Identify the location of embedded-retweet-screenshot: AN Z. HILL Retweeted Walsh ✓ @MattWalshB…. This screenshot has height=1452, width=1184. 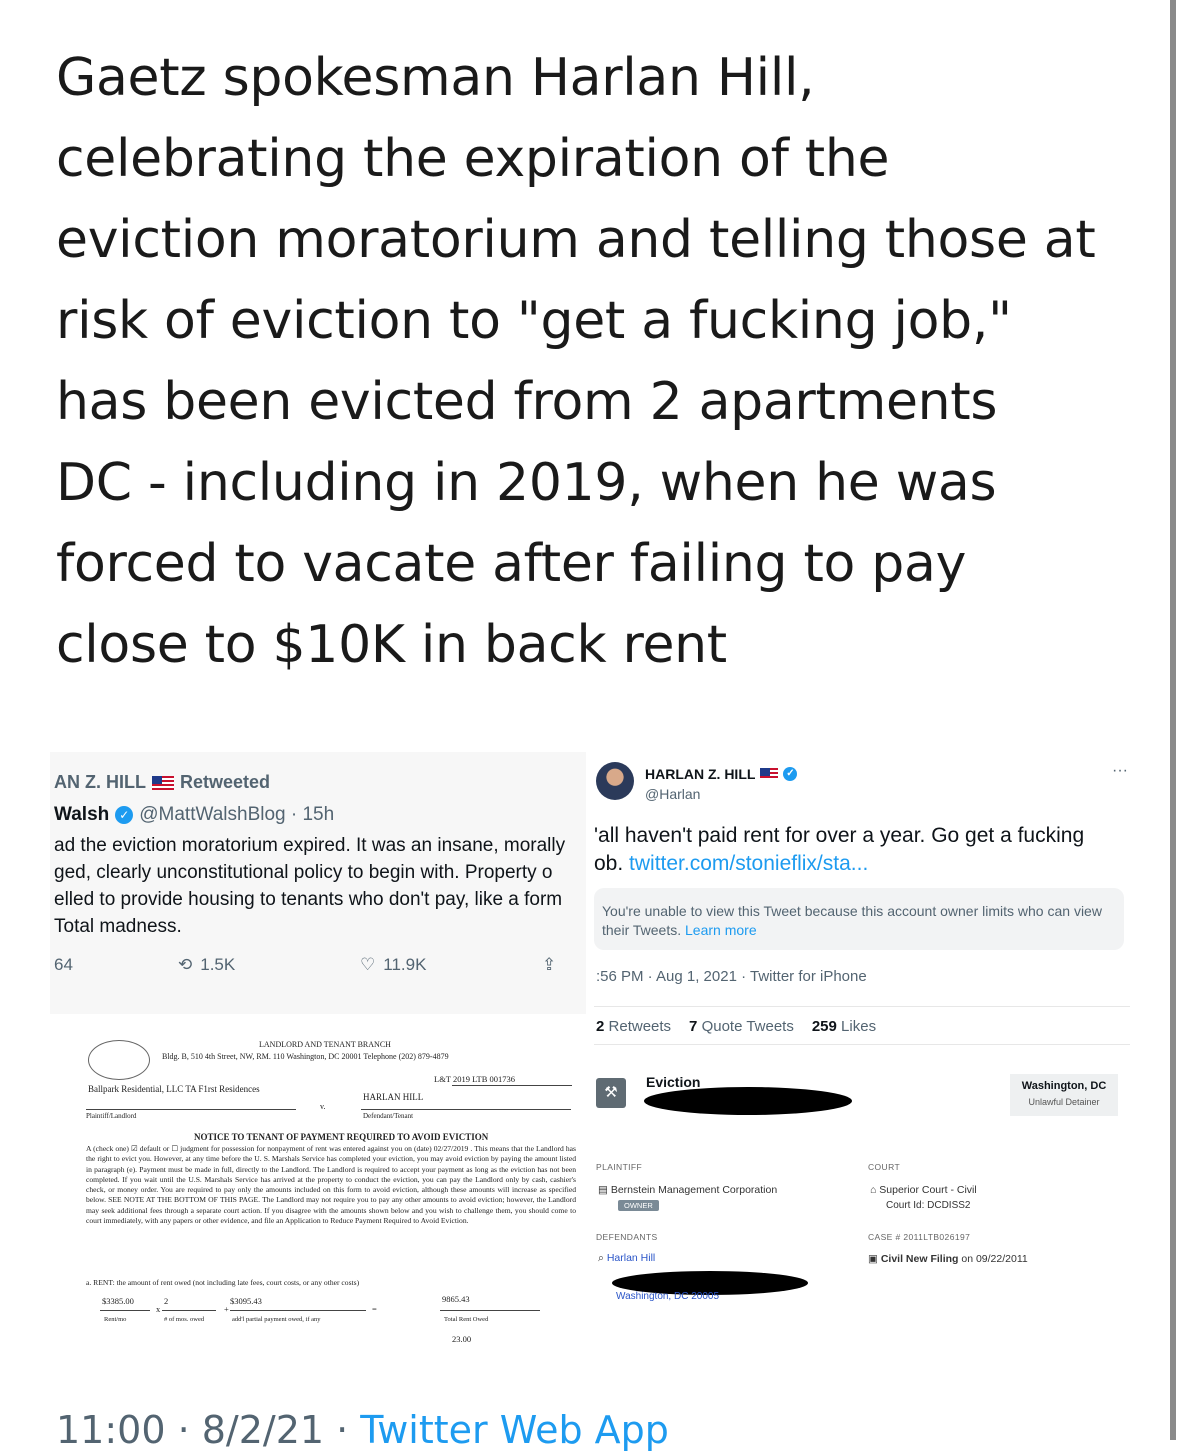
(318, 883).